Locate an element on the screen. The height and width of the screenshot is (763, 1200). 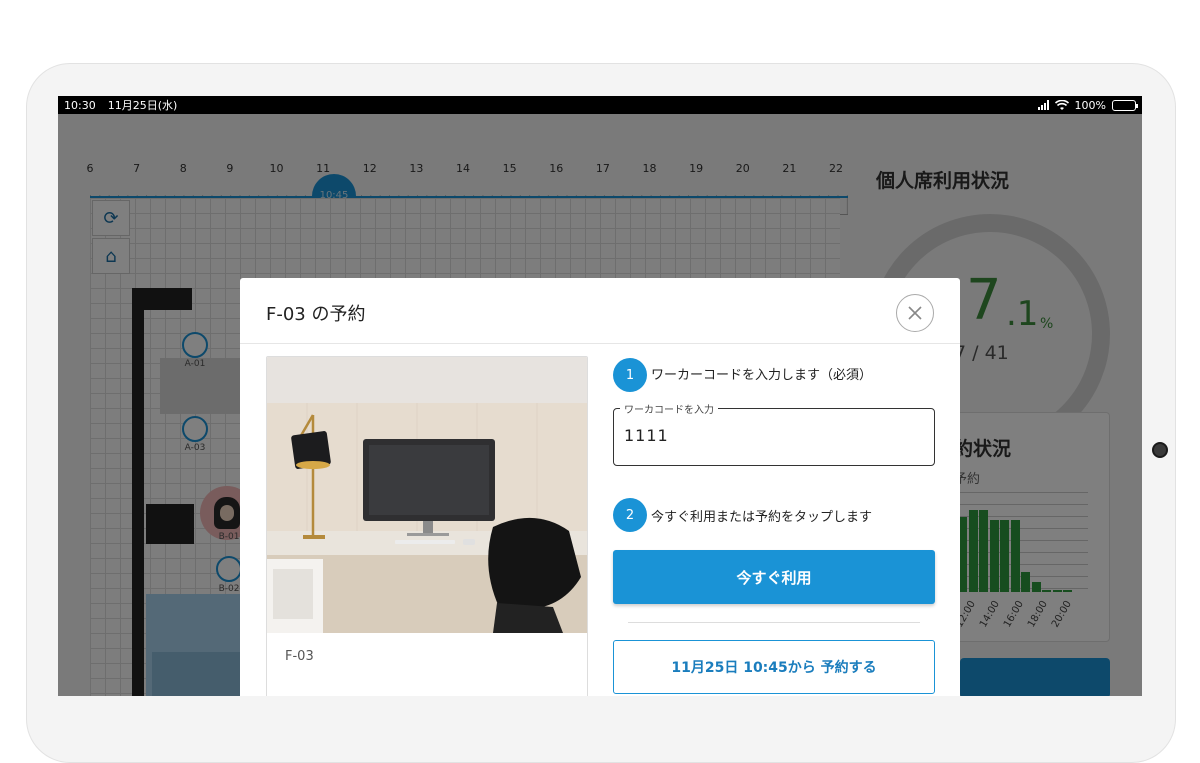
close-icon is located at coordinates (915, 313).